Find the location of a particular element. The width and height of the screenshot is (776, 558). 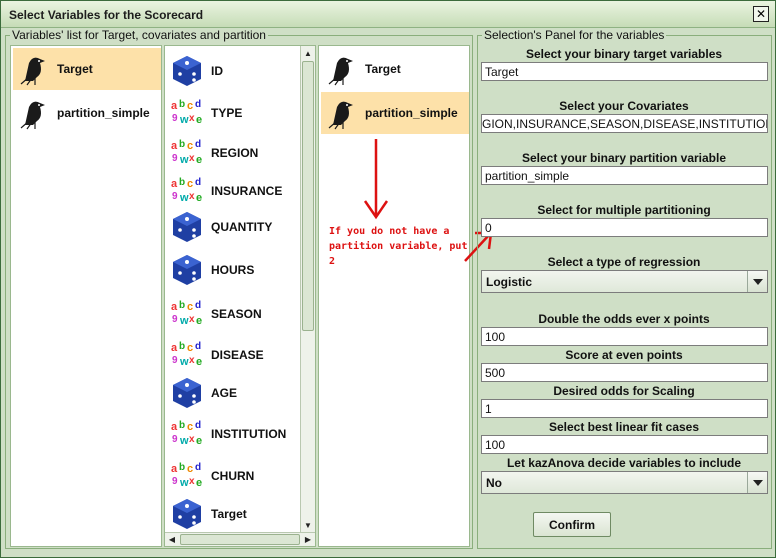

multiple-partition-label: Select for multiple partitioning is located at coordinates (624, 210).